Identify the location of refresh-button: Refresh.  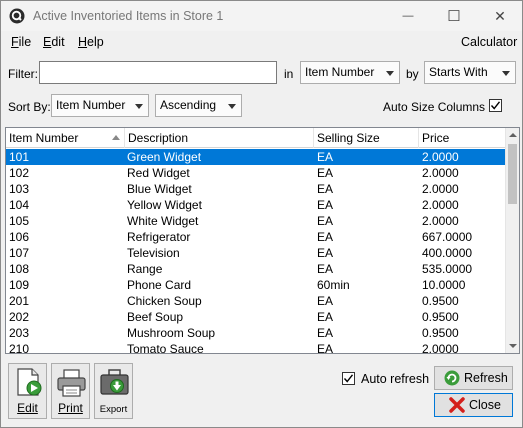
(473, 378).